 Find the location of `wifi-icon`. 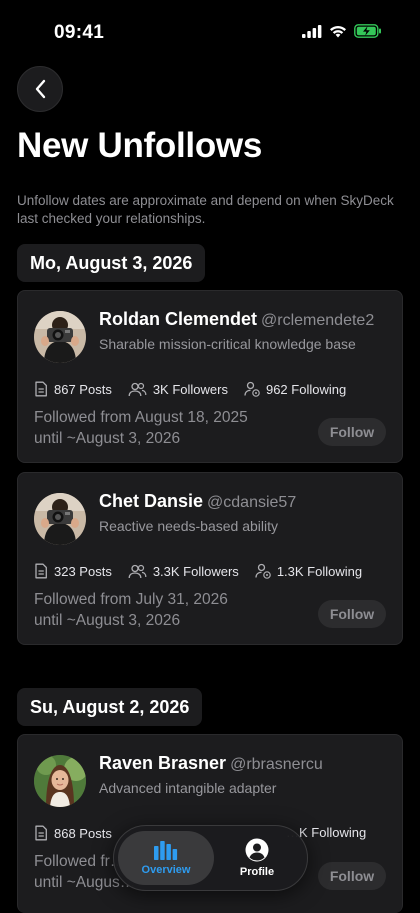

wifi-icon is located at coordinates (338, 31).